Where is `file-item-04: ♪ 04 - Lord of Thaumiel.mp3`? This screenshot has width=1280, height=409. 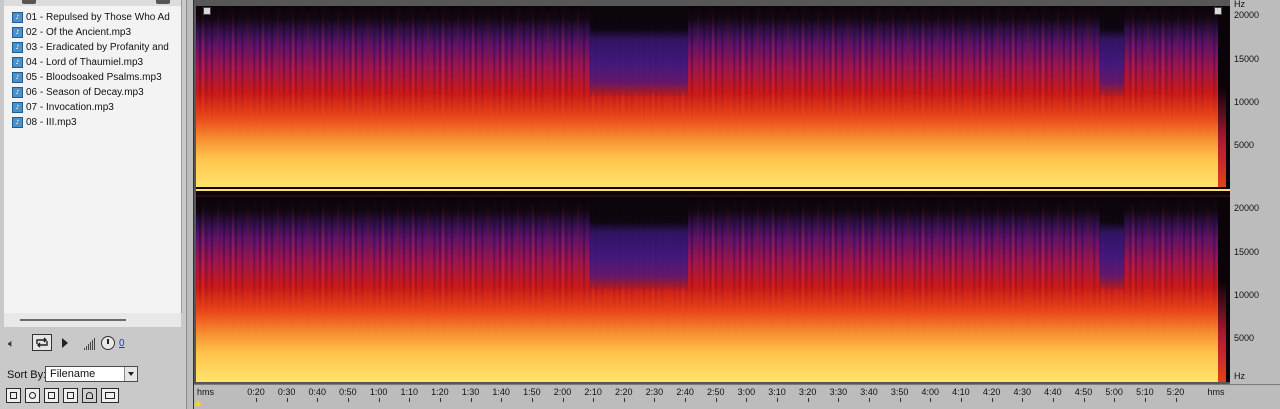 file-item-04: ♪ 04 - Lord of Thaumiel.mp3 is located at coordinates (77, 62).